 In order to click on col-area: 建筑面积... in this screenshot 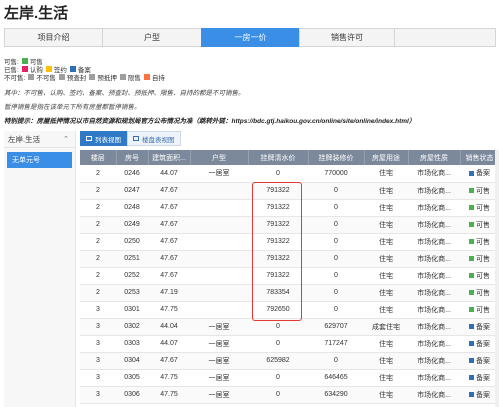, I will do `click(169, 157)`.